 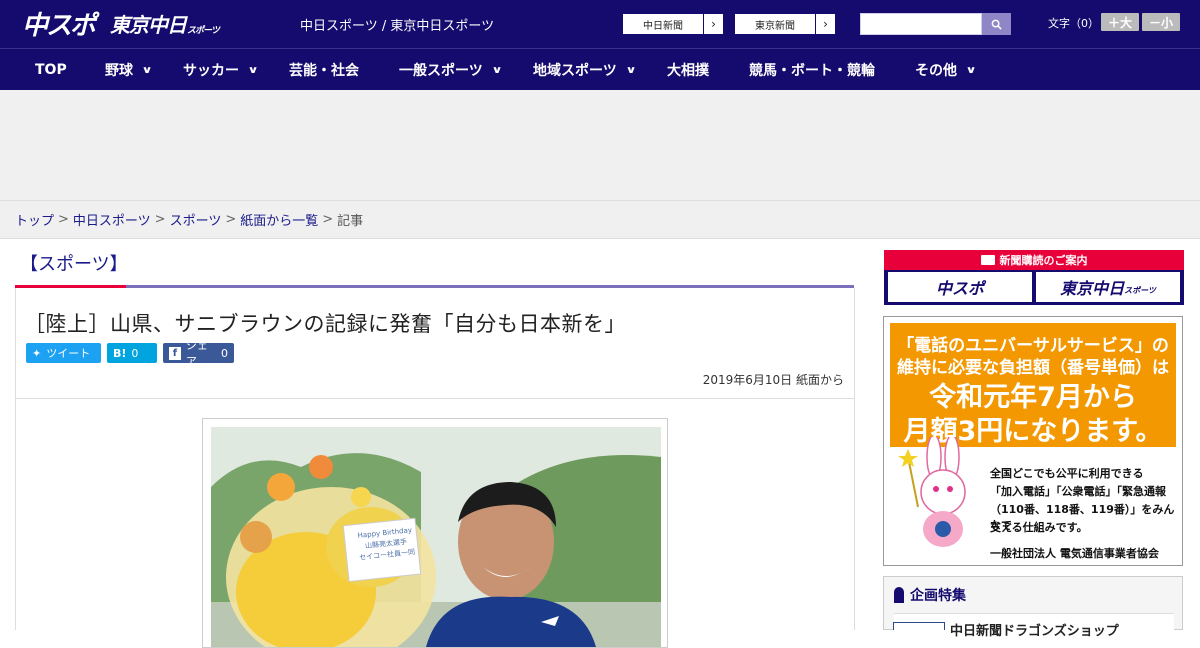 I want to click on chunichi-shimbun-link: 中日新聞 ›, so click(x=673, y=24).